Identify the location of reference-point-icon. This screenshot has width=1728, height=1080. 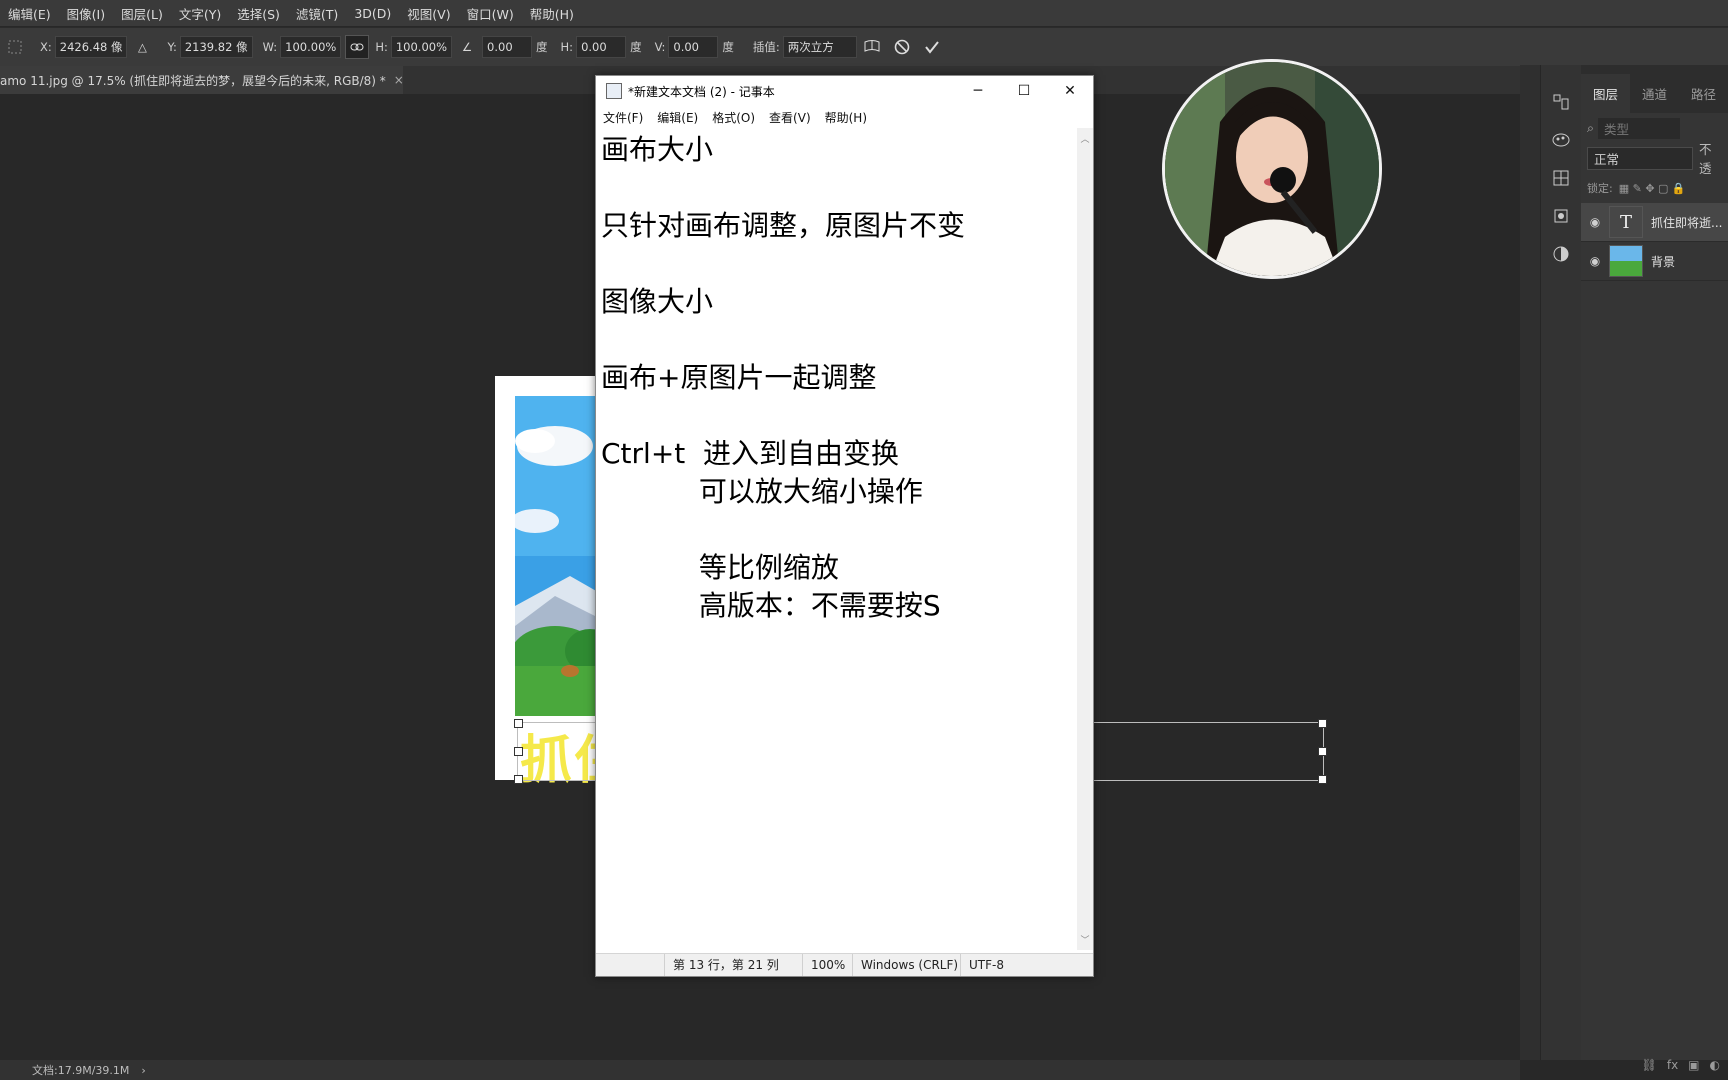
(15, 47).